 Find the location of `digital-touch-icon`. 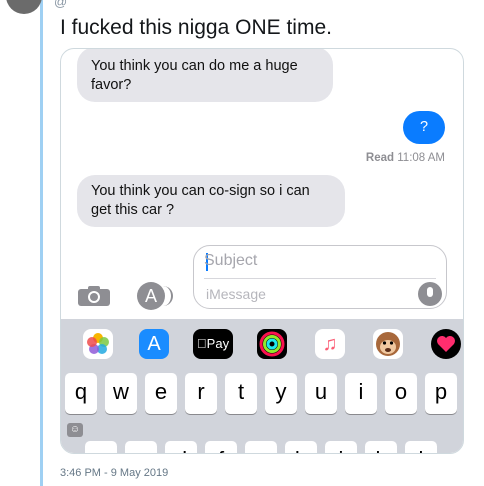

digital-touch-icon is located at coordinates (446, 344).